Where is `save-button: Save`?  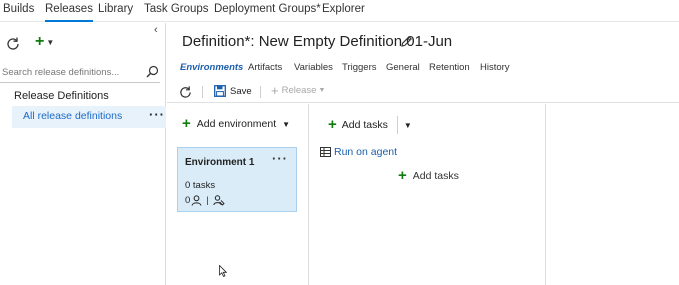 save-button: Save is located at coordinates (233, 91).